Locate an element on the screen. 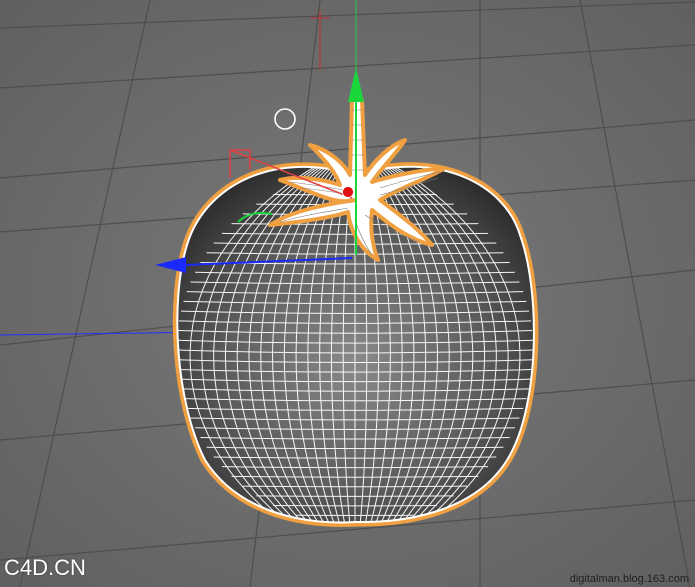  watermark-left: C4D.CN is located at coordinates (45, 567).